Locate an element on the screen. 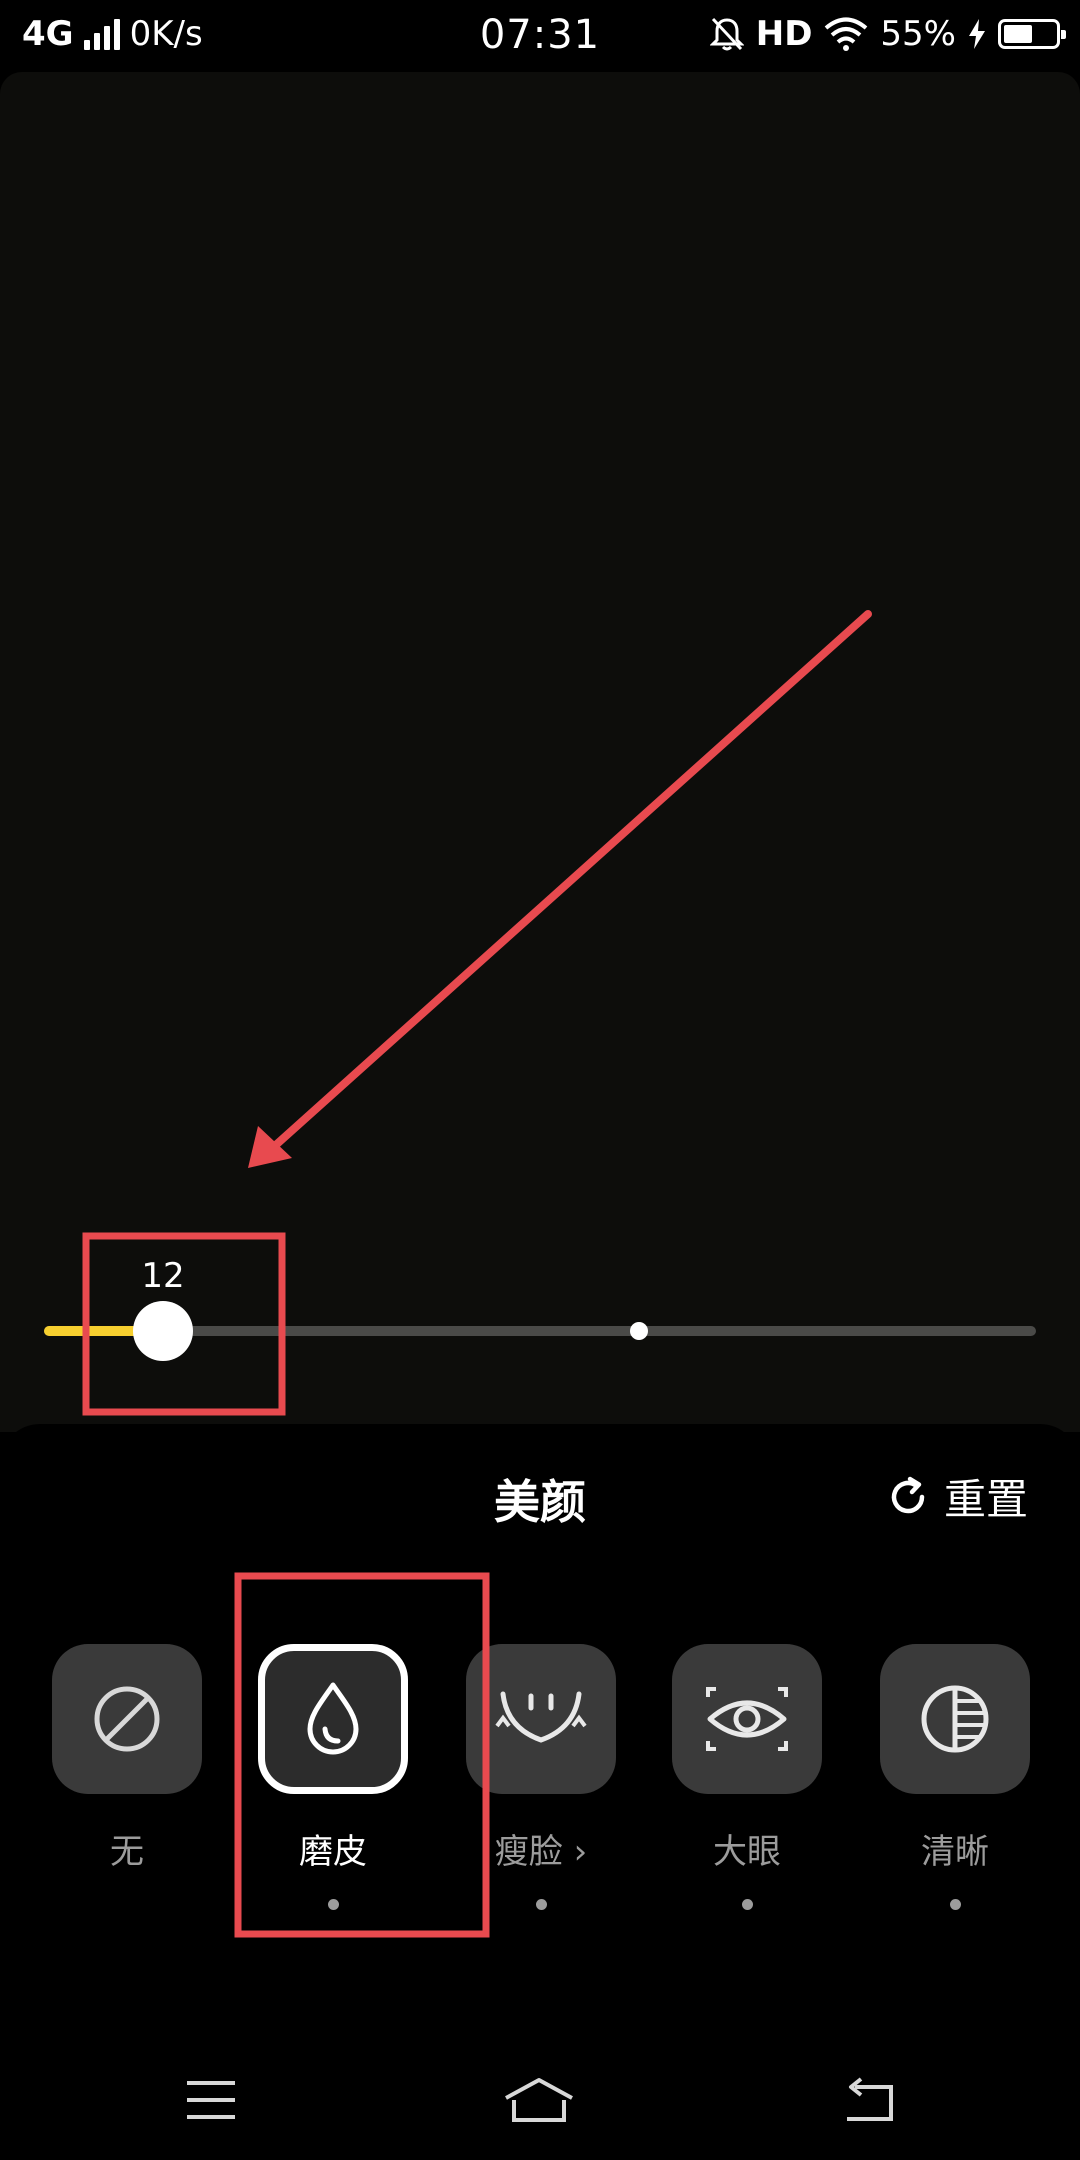 The width and height of the screenshot is (1080, 2160). tool-slim-face: 瘦脸 › is located at coordinates (541, 1777).